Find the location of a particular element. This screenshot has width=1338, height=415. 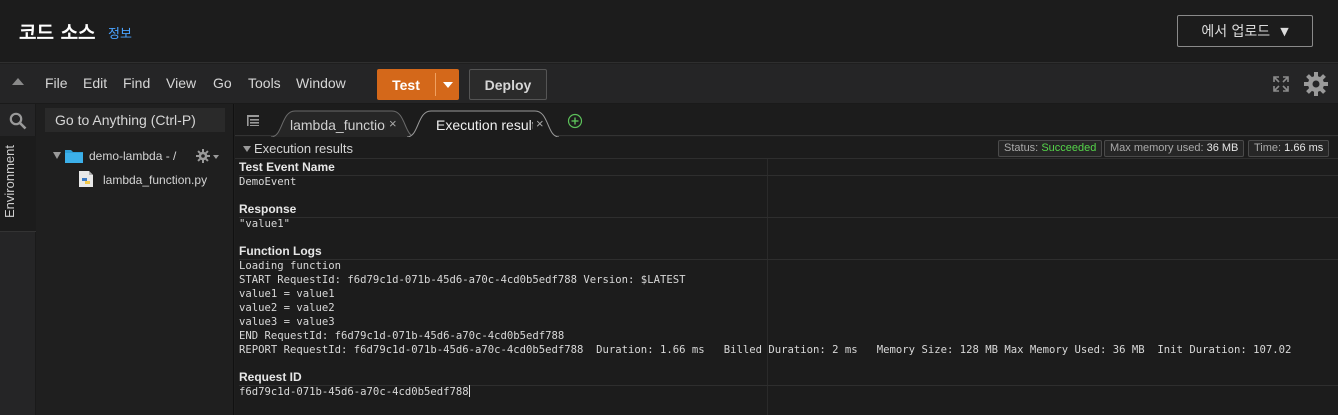

section-title: Request ID is located at coordinates (788, 378).